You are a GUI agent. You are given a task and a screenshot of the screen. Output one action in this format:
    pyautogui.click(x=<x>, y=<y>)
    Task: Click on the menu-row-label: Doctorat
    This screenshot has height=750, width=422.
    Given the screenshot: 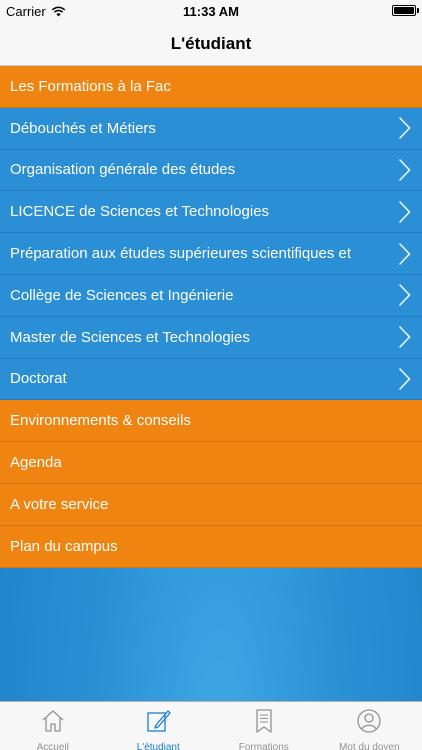 What is the action you would take?
    pyautogui.click(x=38, y=379)
    